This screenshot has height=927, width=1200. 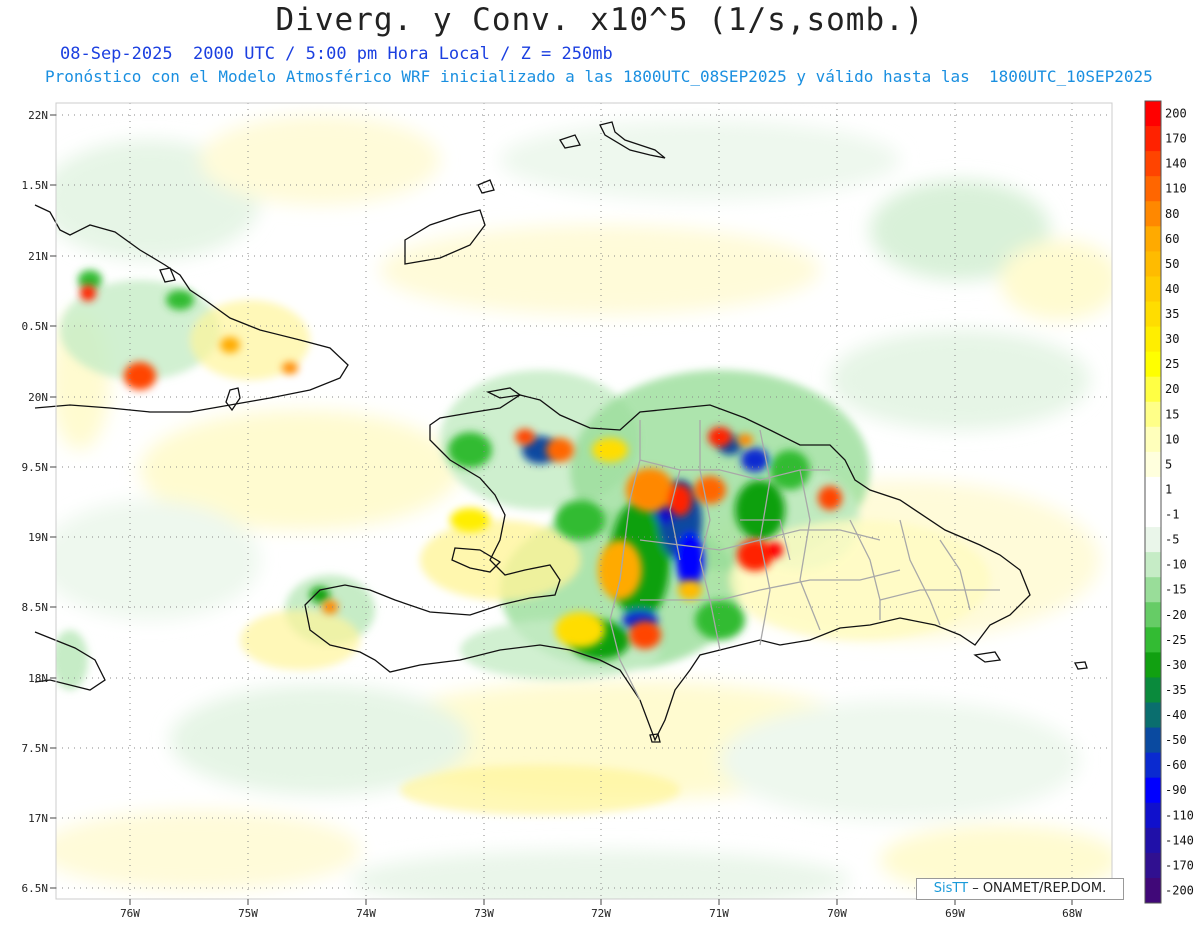 I want to click on colorbar-label: 1, so click(x=1168, y=489).